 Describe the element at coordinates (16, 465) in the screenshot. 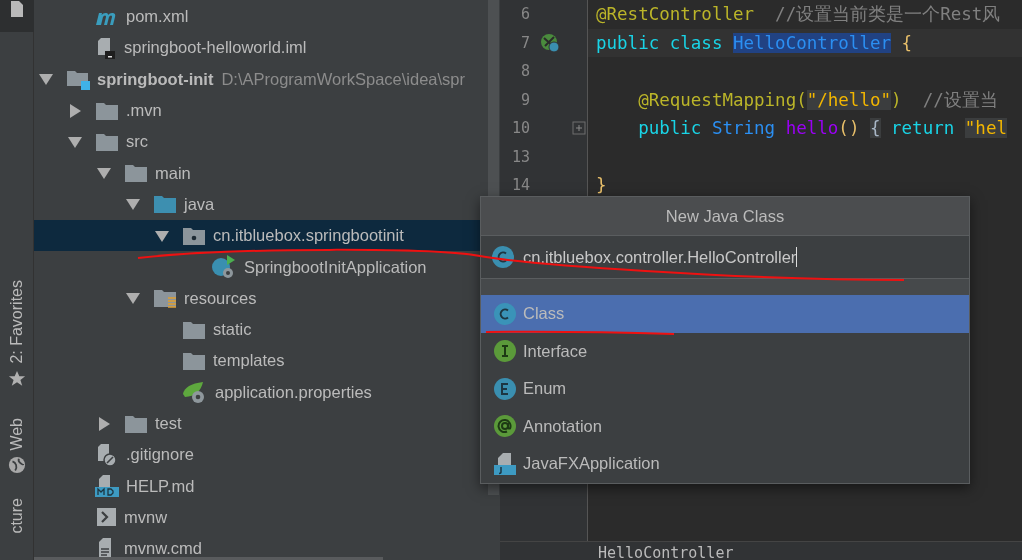

I see `globe-icon` at that location.